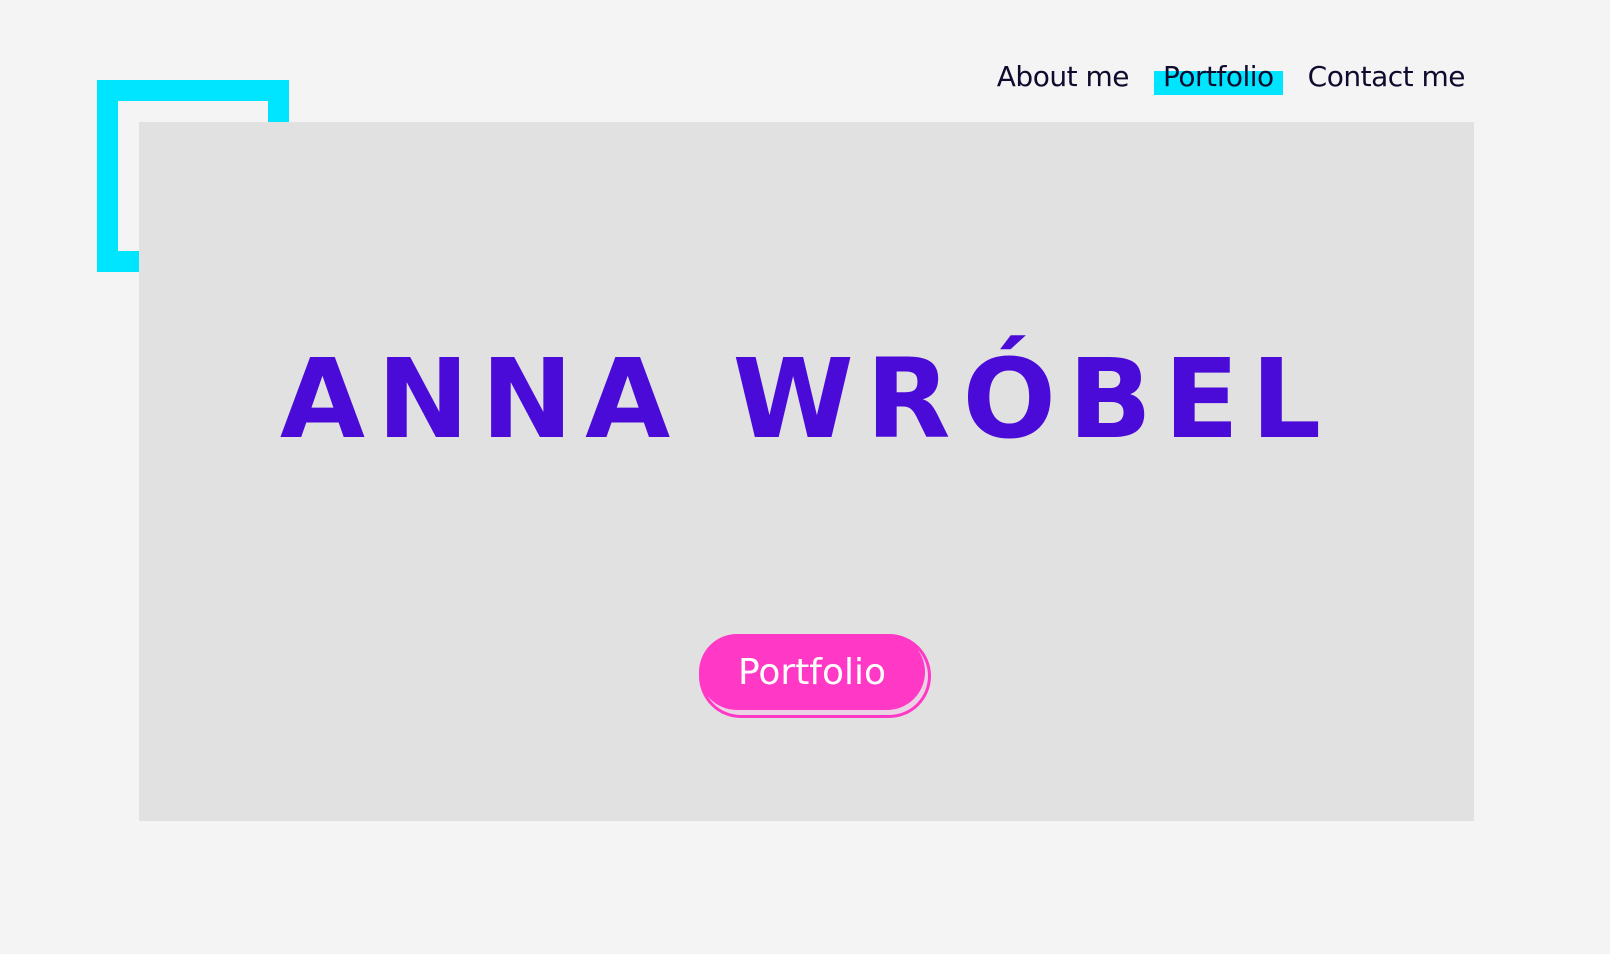 This screenshot has width=1610, height=954. I want to click on nav-item-label: Contact me, so click(1386, 76).